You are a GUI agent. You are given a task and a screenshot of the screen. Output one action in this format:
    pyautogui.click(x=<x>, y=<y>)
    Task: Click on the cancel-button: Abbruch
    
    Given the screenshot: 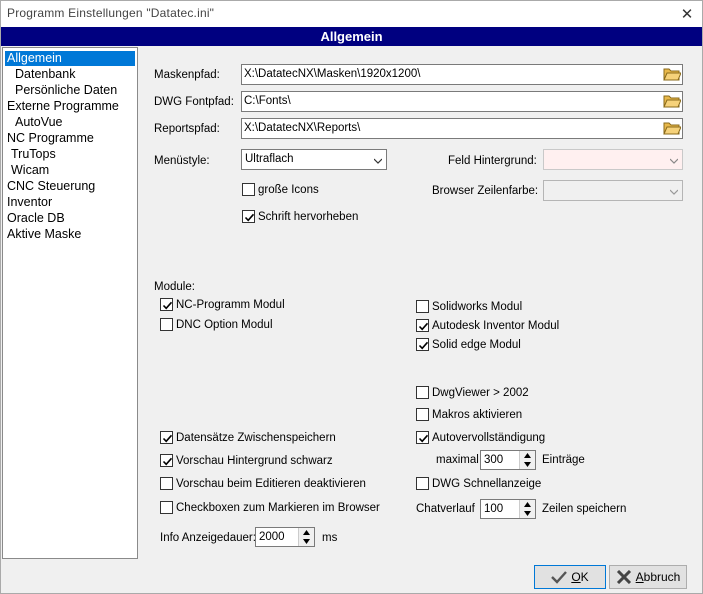 What is the action you would take?
    pyautogui.click(x=648, y=577)
    